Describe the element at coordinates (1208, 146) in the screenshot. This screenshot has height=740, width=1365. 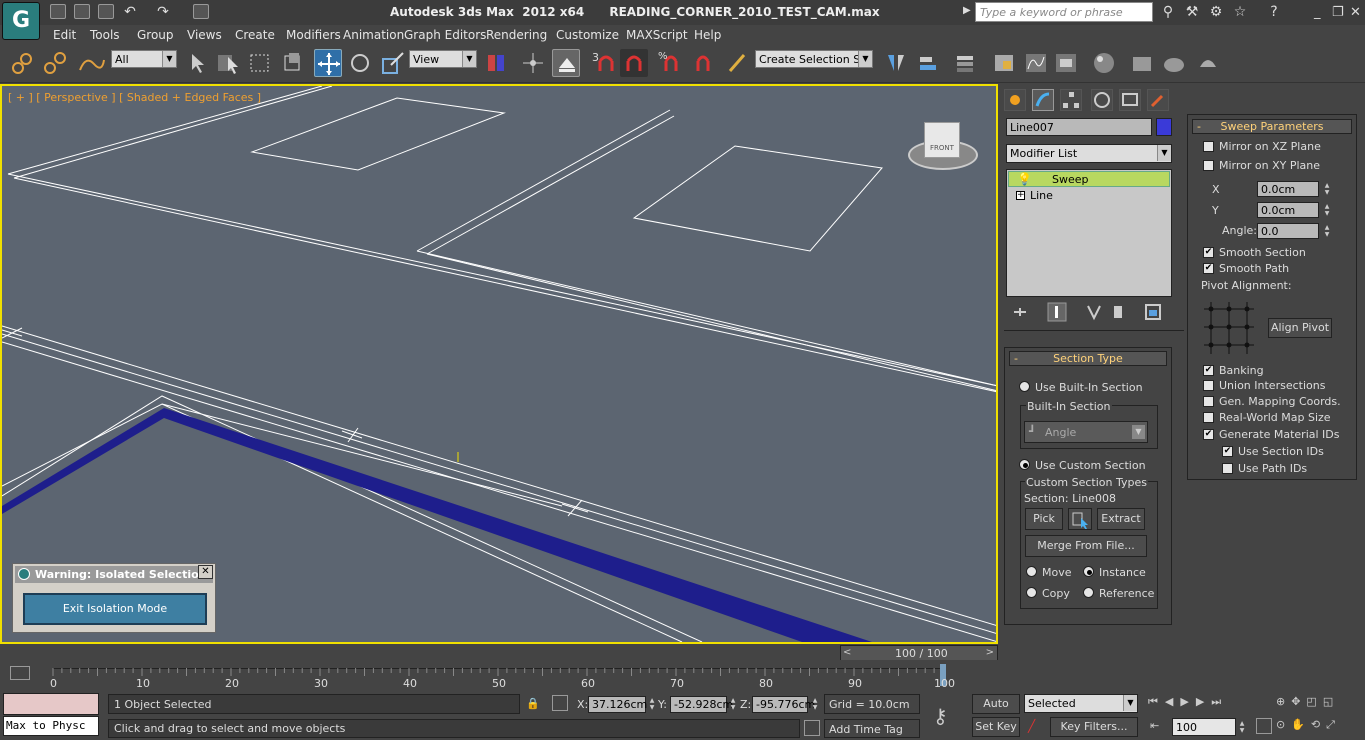
I see `mirror-xz-checkbox` at that location.